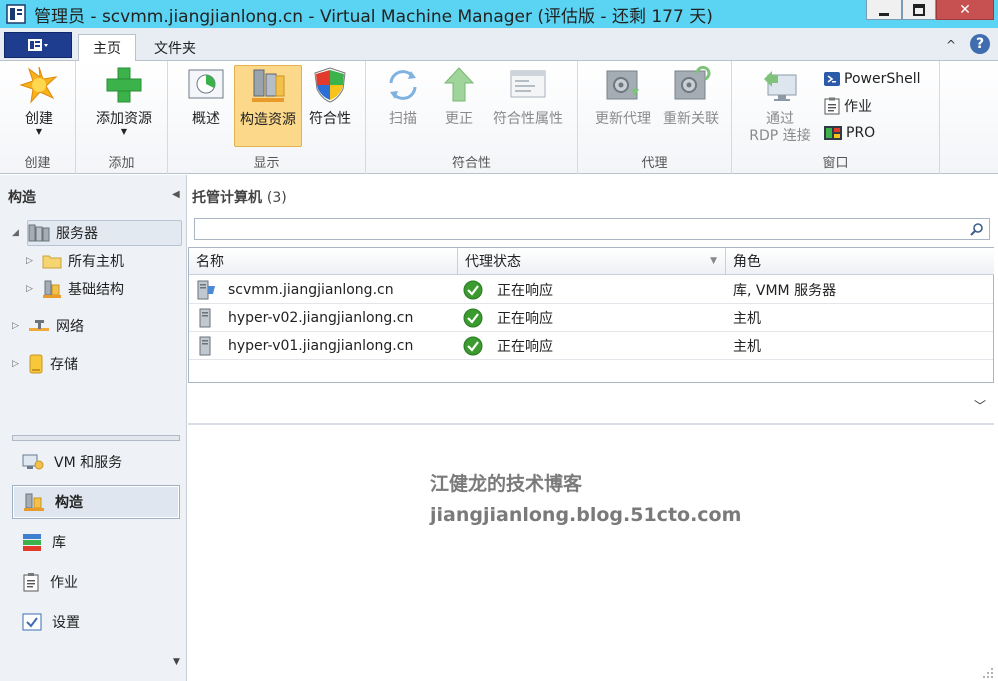 The width and height of the screenshot is (998, 681). I want to click on remediate-arrow-icon, so click(459, 84).